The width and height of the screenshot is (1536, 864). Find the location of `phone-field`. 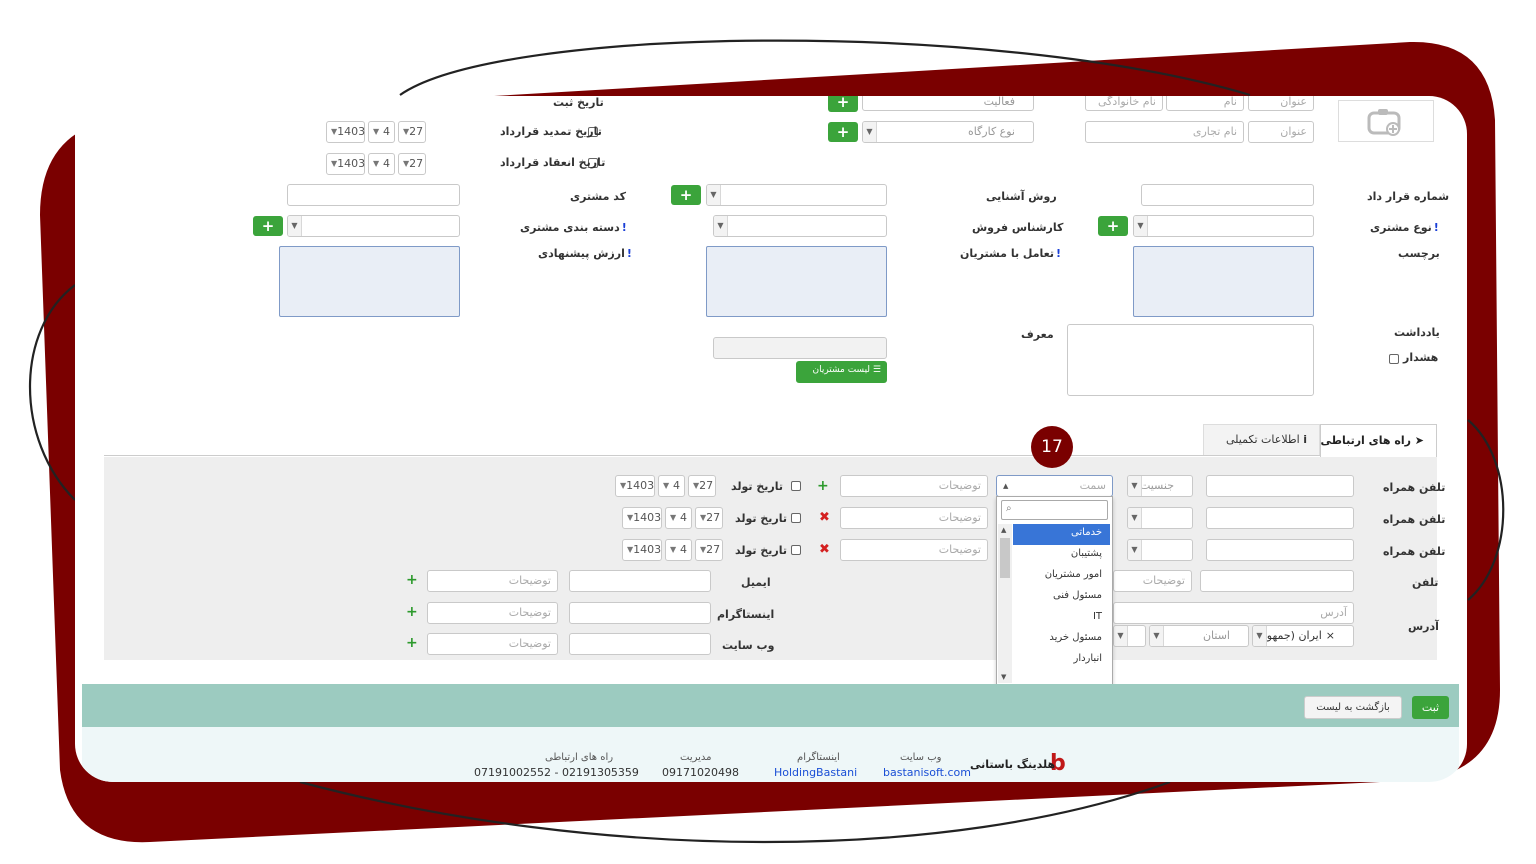

phone-field is located at coordinates (1277, 581).